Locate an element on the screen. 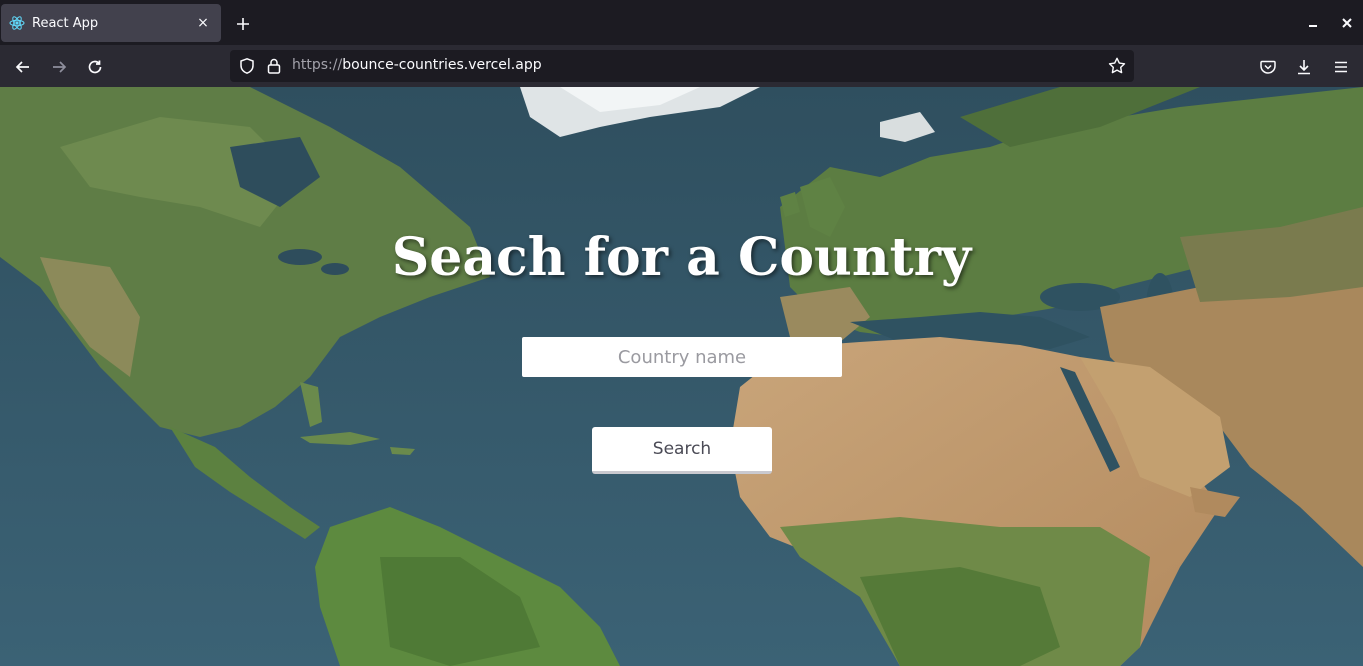 The width and height of the screenshot is (1363, 666). react-atom-icon is located at coordinates (17, 23).